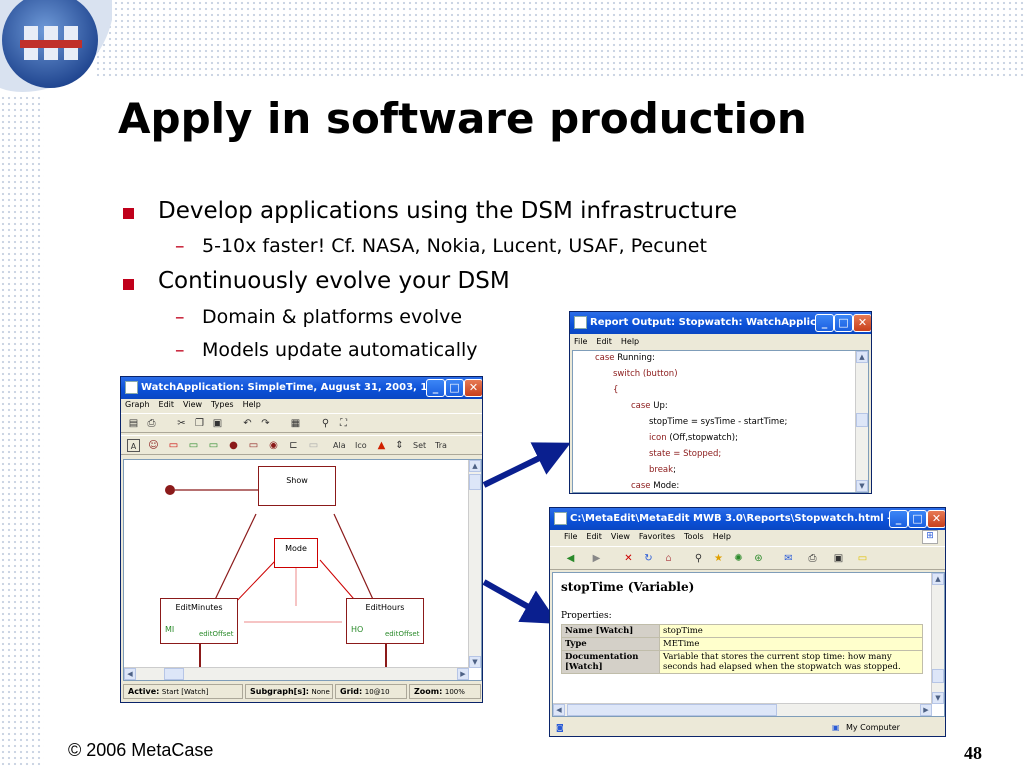 This screenshot has height=768, width=1024. Describe the element at coordinates (339, 445) in the screenshot. I see `alarm-tool: Ala` at that location.